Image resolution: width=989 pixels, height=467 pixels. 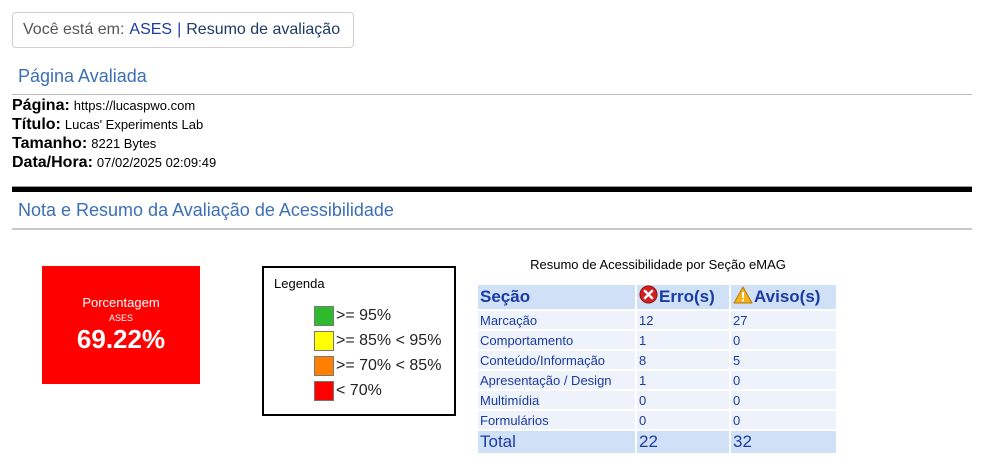 What do you see at coordinates (324, 365) in the screenshot?
I see `legend-swatch-orange` at bounding box center [324, 365].